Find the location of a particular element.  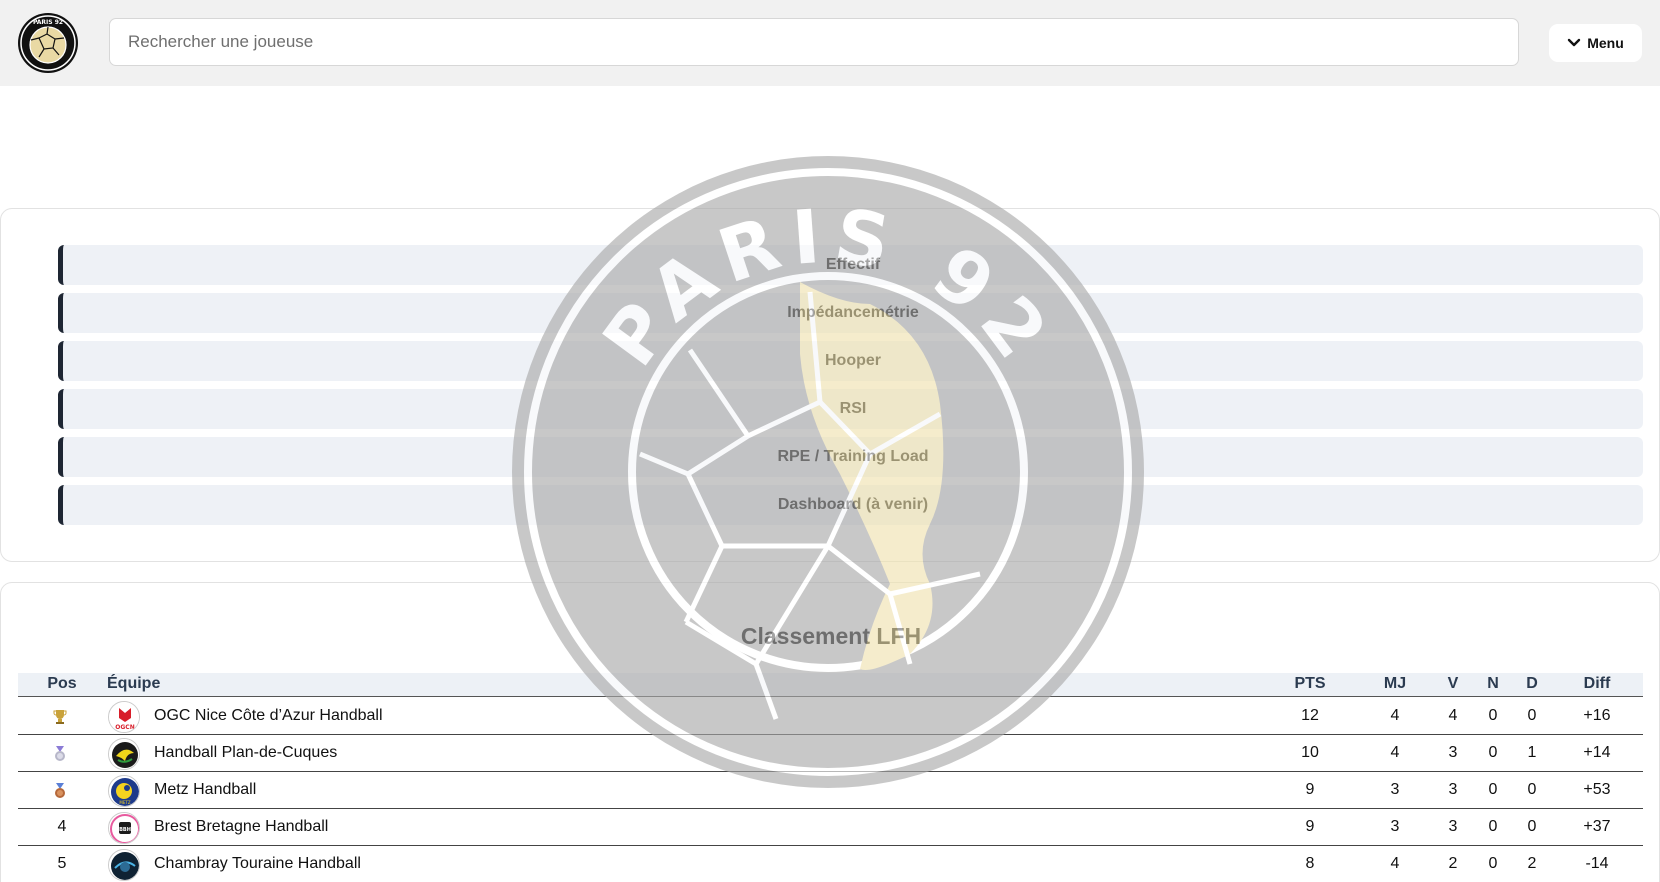

nav-item-label: Dashboard (à venir) is located at coordinates (853, 504).